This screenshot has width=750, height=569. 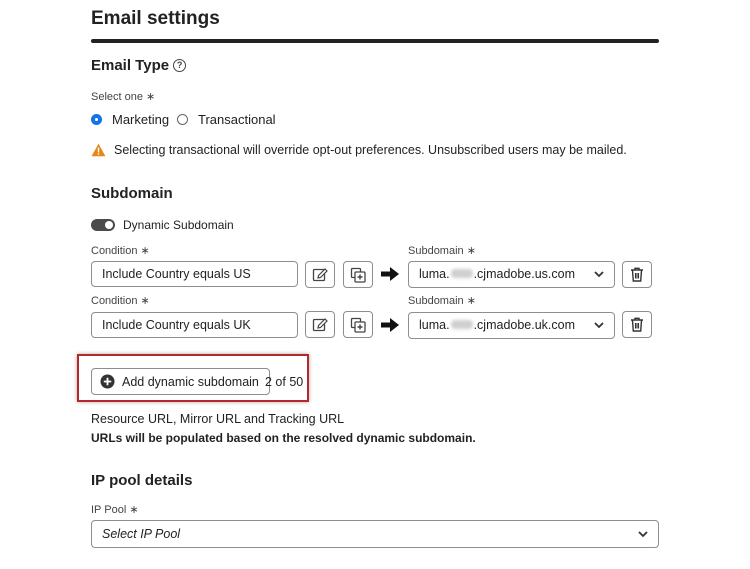 I want to click on condition-label-2: Condition ∗, so click(x=120, y=301).